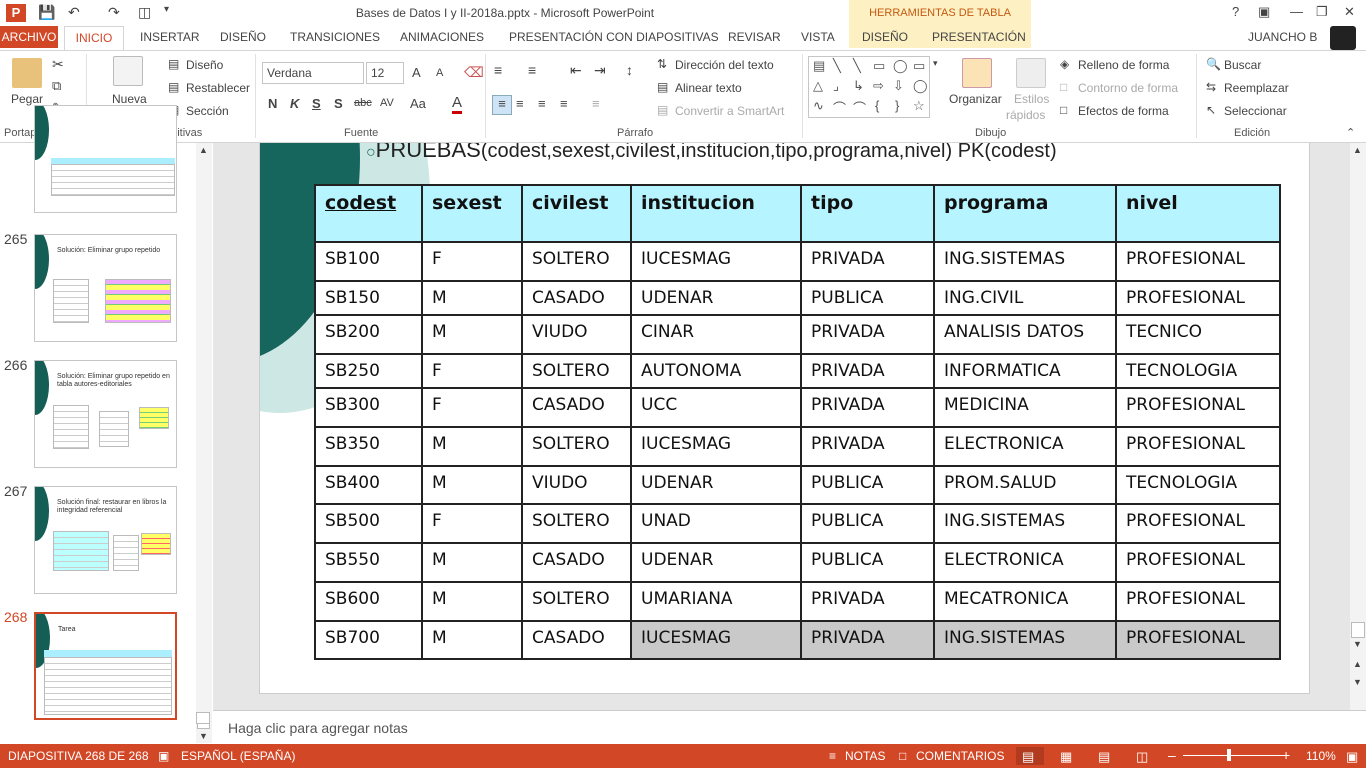 Image resolution: width=1366 pixels, height=768 pixels. I want to click on font-name-box: Verdana, so click(313, 73).